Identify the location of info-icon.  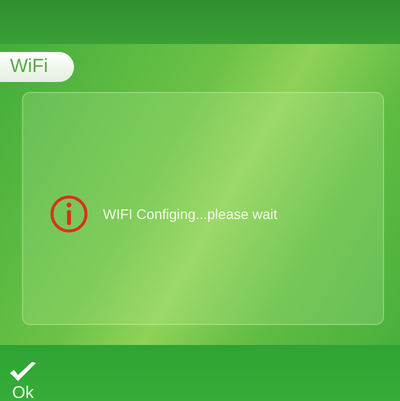
(69, 214).